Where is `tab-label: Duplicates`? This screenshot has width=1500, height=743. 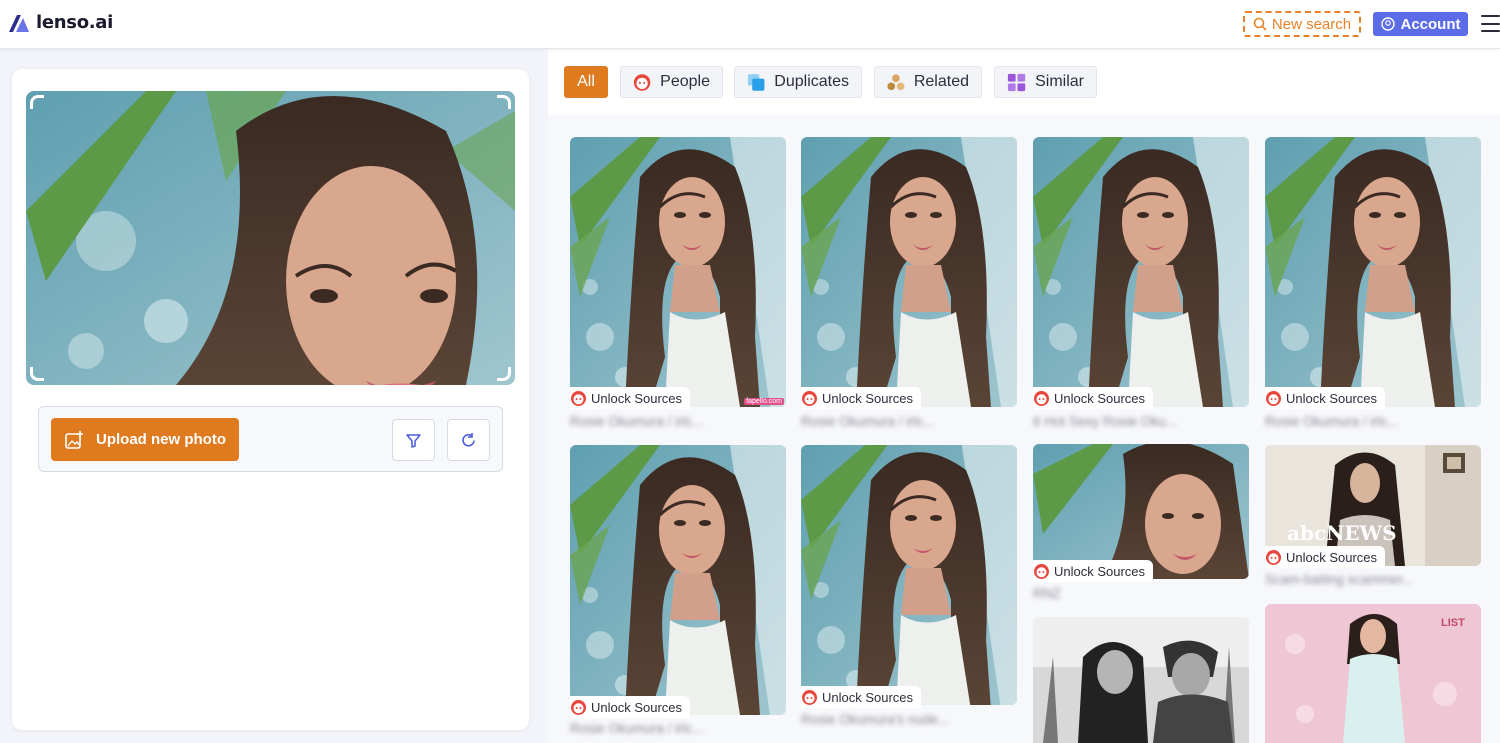 tab-label: Duplicates is located at coordinates (811, 81).